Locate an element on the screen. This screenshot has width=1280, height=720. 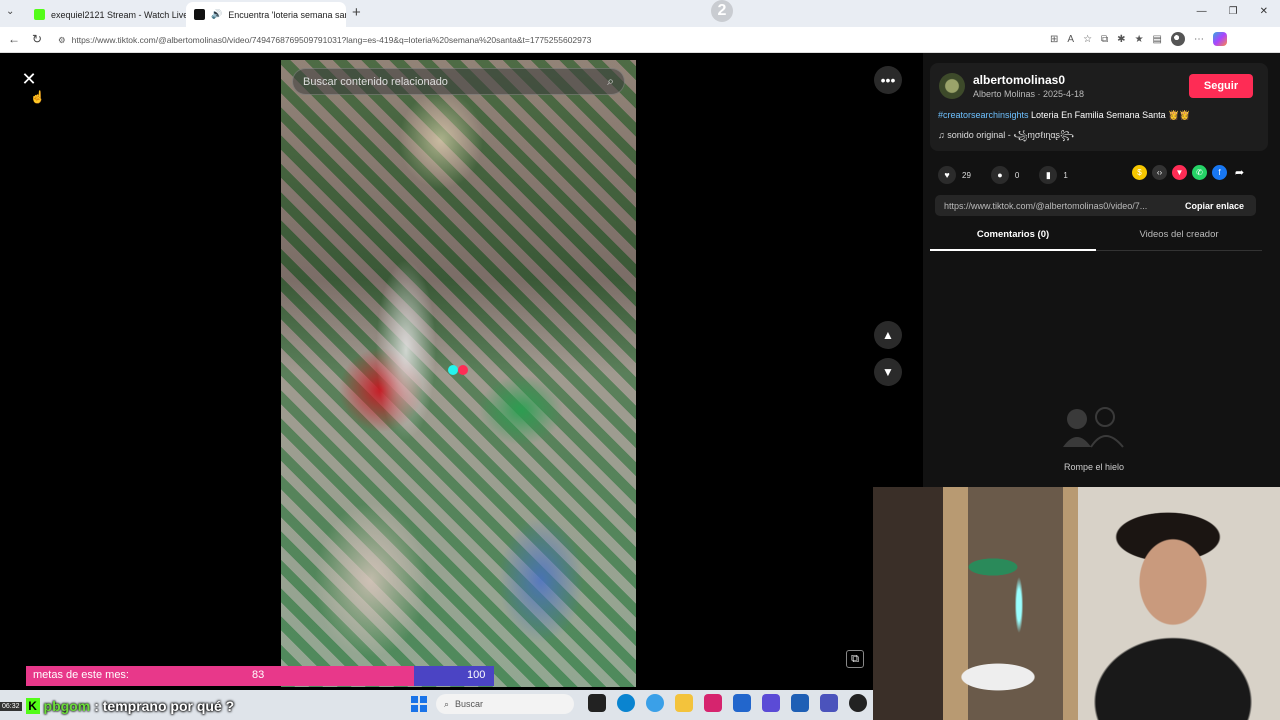
chat-message: : temprano por qué ? is located at coordinates (164, 706).